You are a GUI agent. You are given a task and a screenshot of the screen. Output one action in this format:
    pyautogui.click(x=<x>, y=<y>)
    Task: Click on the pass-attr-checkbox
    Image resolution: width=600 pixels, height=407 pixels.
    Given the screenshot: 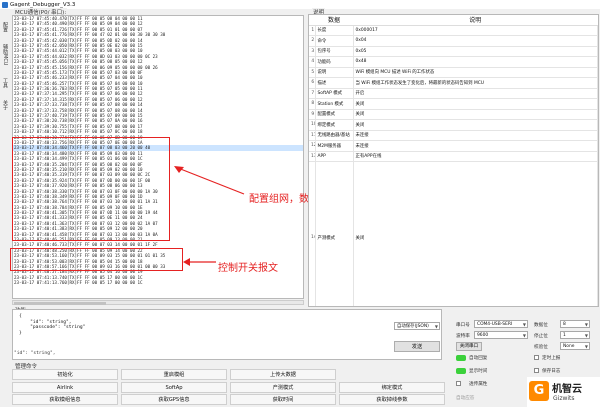 What is the action you would take?
    pyautogui.click(x=458, y=383)
    